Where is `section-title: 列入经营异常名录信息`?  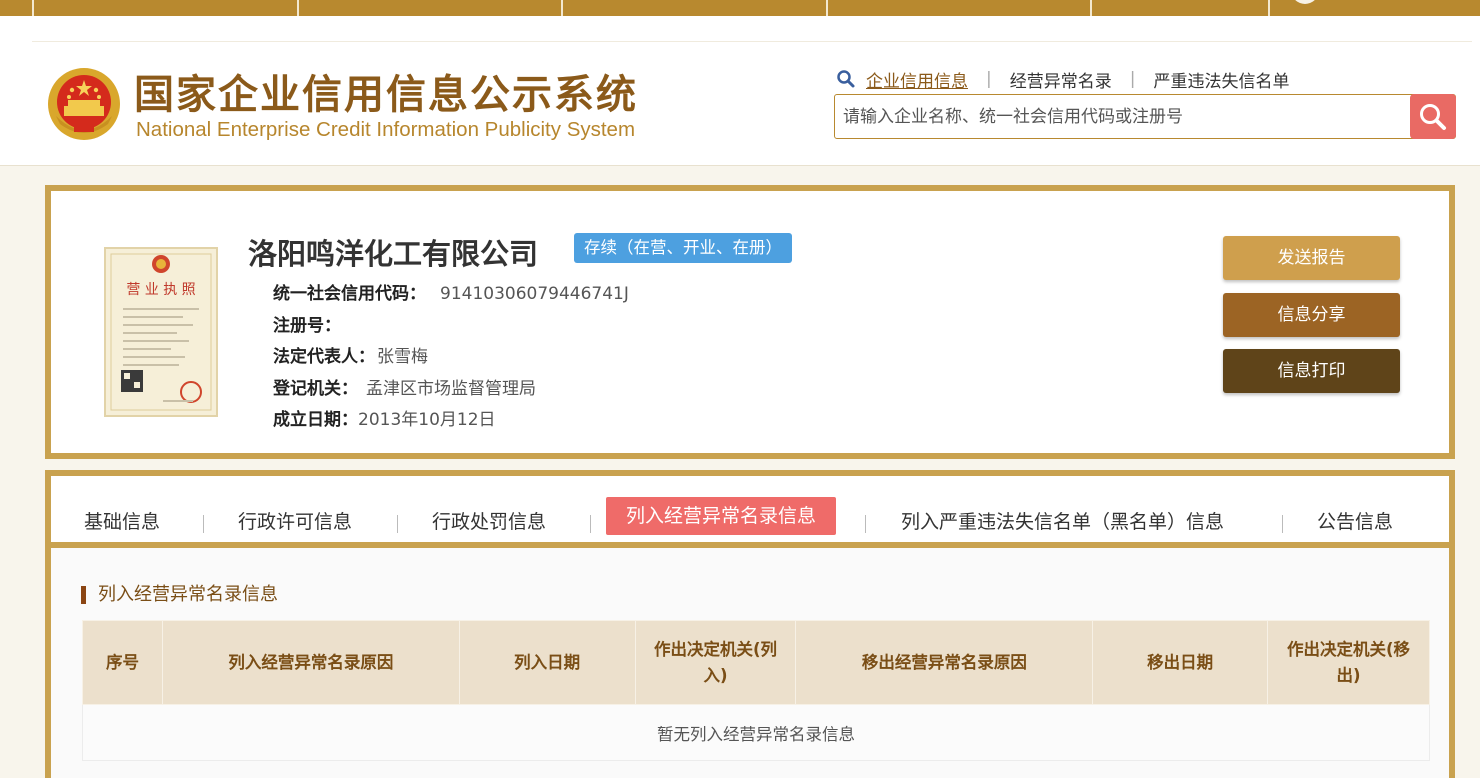 section-title: 列入经营异常名录信息 is located at coordinates (179, 595).